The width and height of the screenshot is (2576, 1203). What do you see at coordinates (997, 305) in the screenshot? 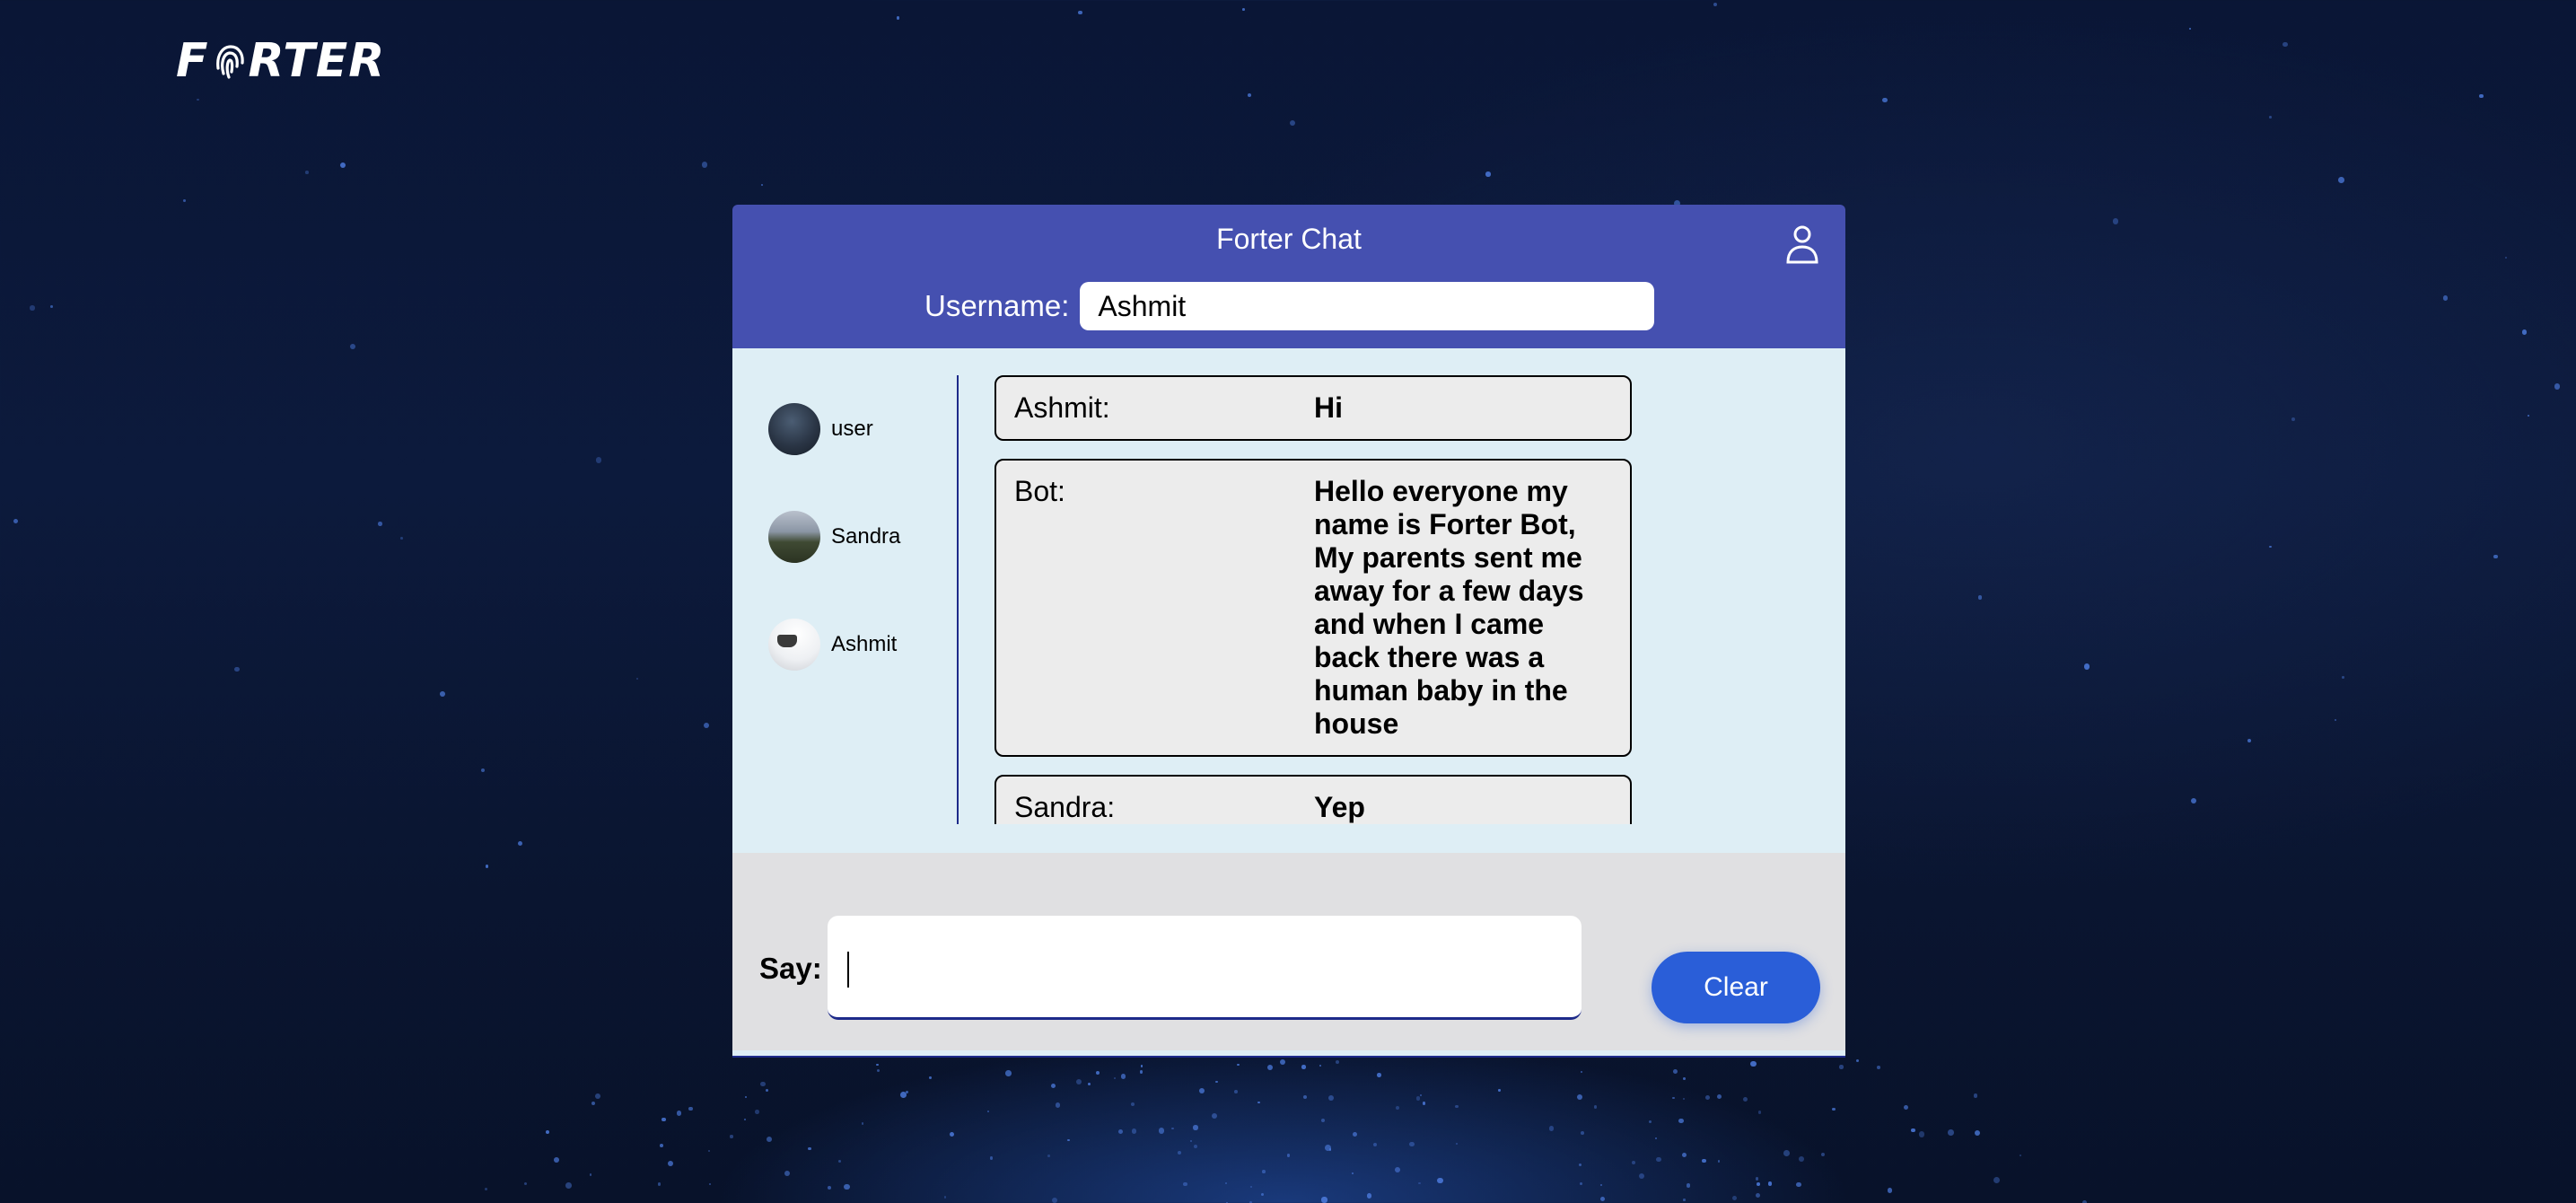
I see `username-label: Username:` at bounding box center [997, 305].